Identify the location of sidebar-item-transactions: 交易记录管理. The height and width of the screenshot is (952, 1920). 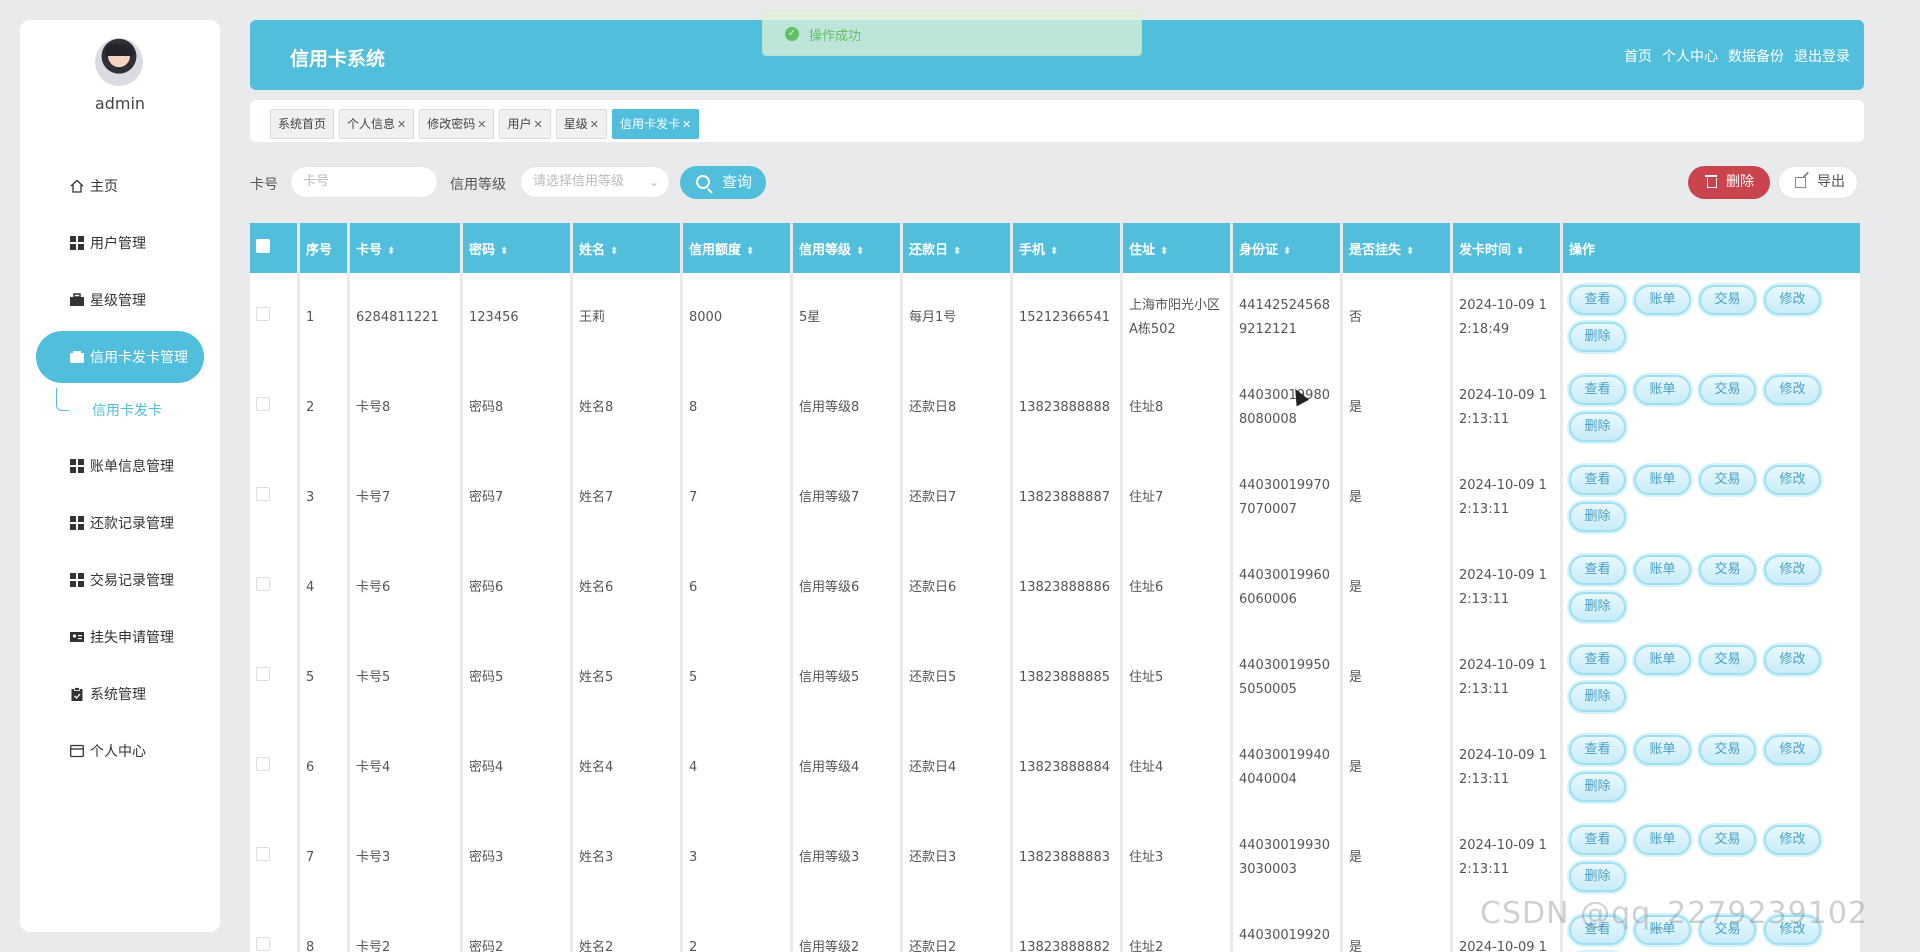
(120, 580).